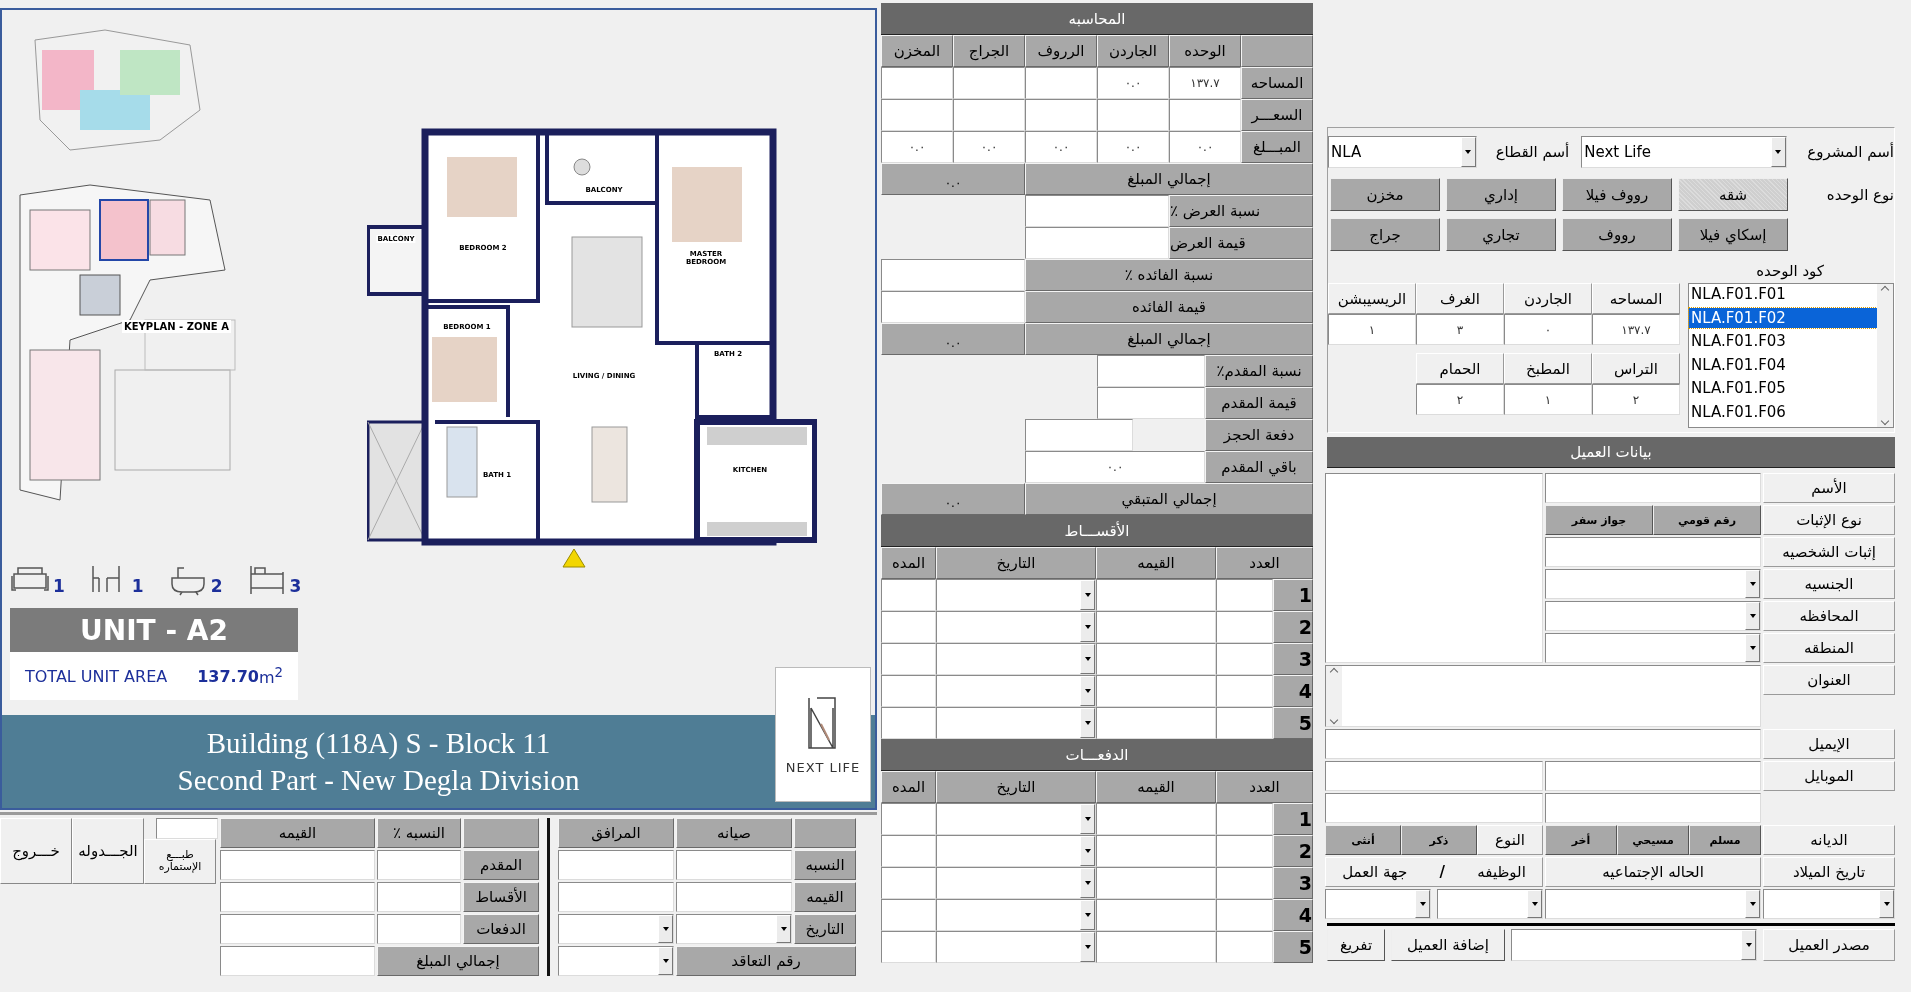 The height and width of the screenshot is (992, 1911). Describe the element at coordinates (1501, 234) in the screenshot. I see `unit-type-button: تجاري` at that location.